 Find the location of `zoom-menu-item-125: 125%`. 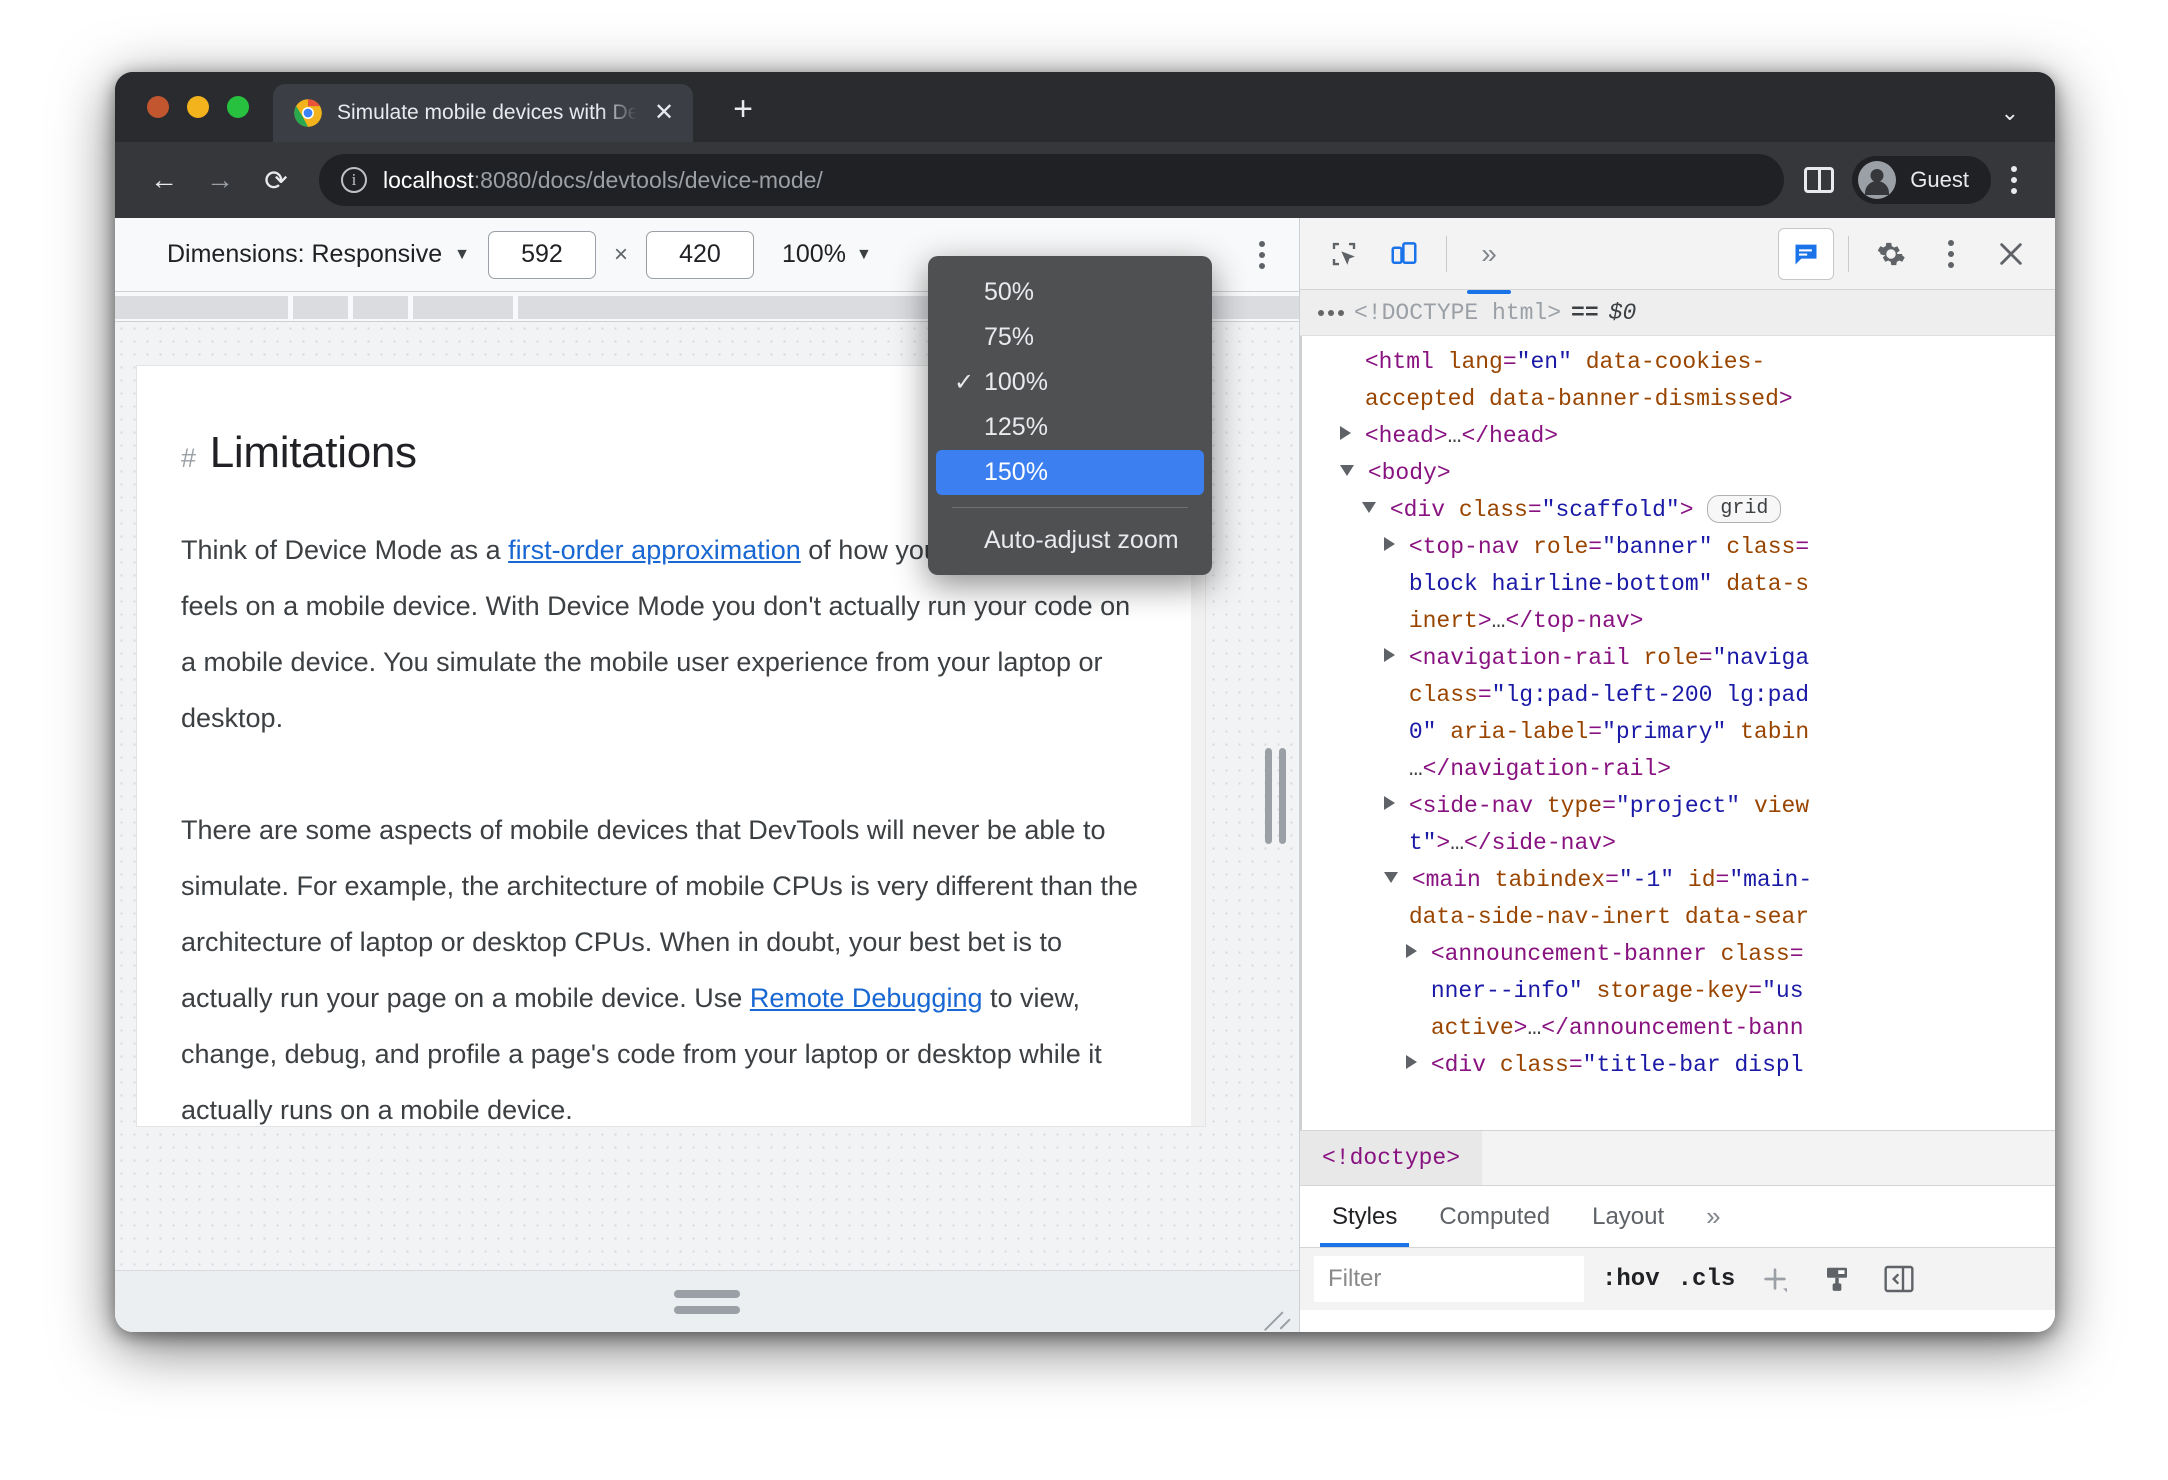

zoom-menu-item-125: 125% is located at coordinates (1070, 427).